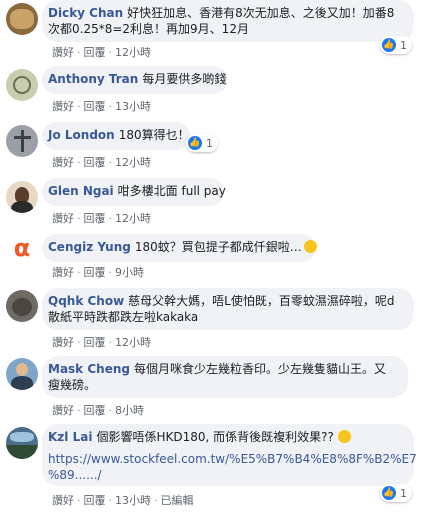 The image size is (434, 513). I want to click on comment-bubble: Glen Ngai 咁多樓北面 full pay, so click(134, 192).